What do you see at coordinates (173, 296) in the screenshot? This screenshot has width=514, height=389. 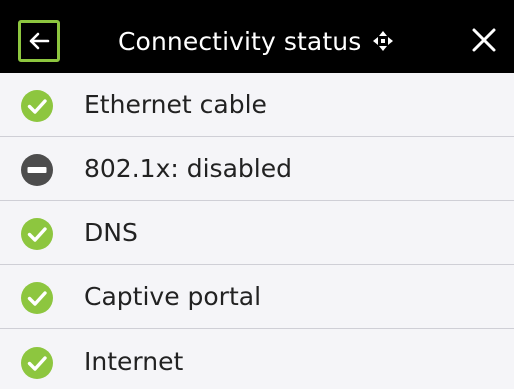 I see `list-item-label: Captive portal` at bounding box center [173, 296].